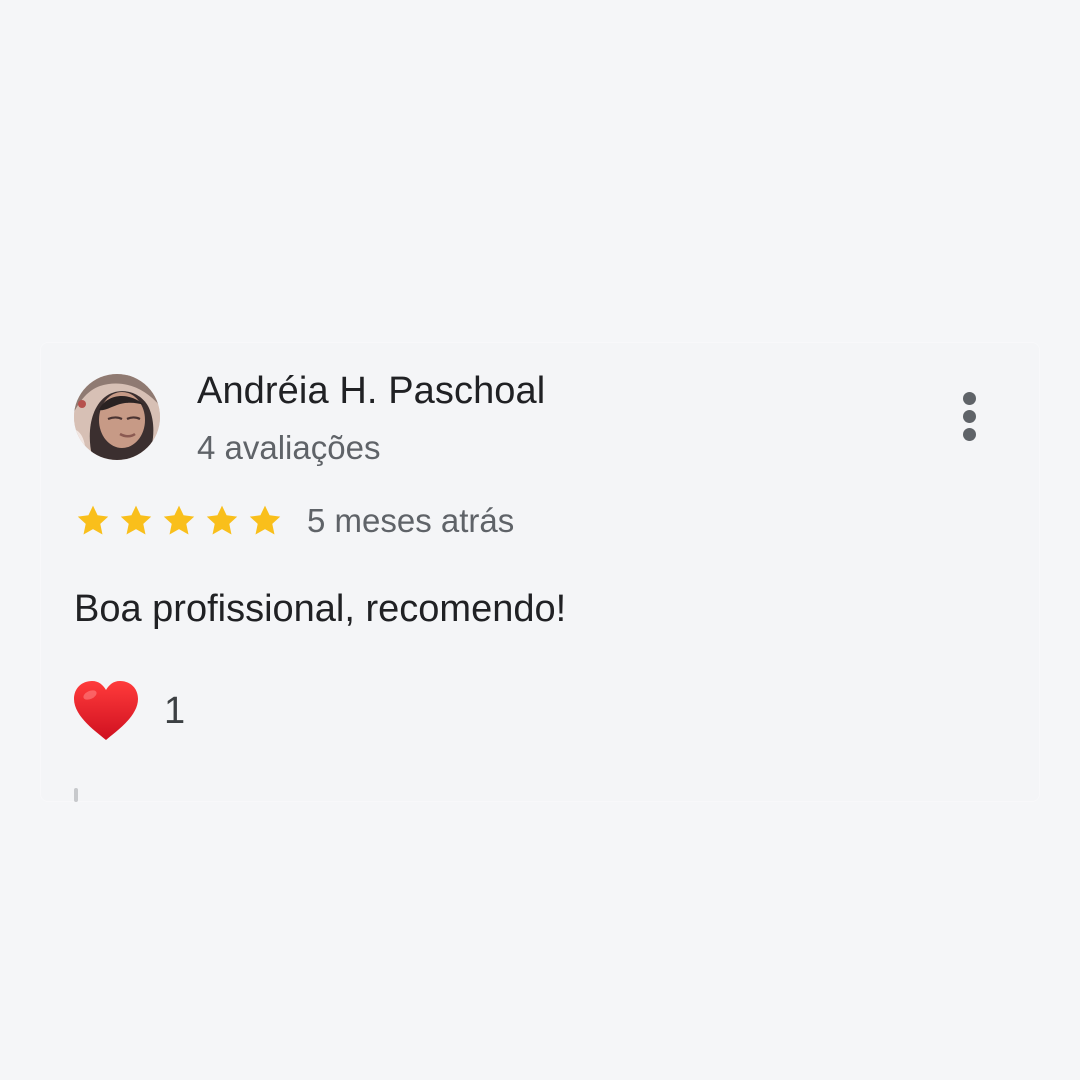 The width and height of the screenshot is (1080, 1080). I want to click on review-text: Boa profissional, recomendo!, so click(320, 609).